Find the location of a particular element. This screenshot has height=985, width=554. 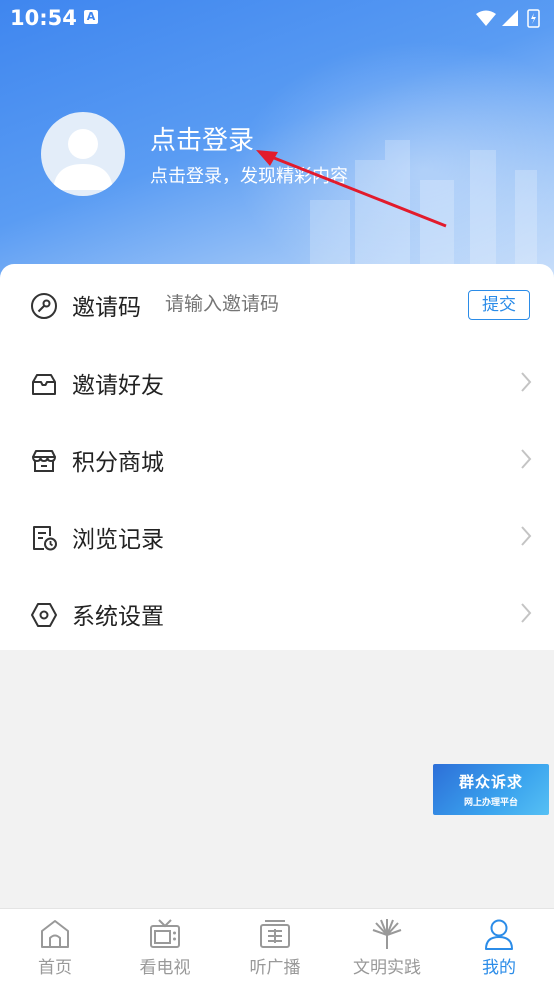

menu-item-label: 邀请好友 is located at coordinates (118, 386).